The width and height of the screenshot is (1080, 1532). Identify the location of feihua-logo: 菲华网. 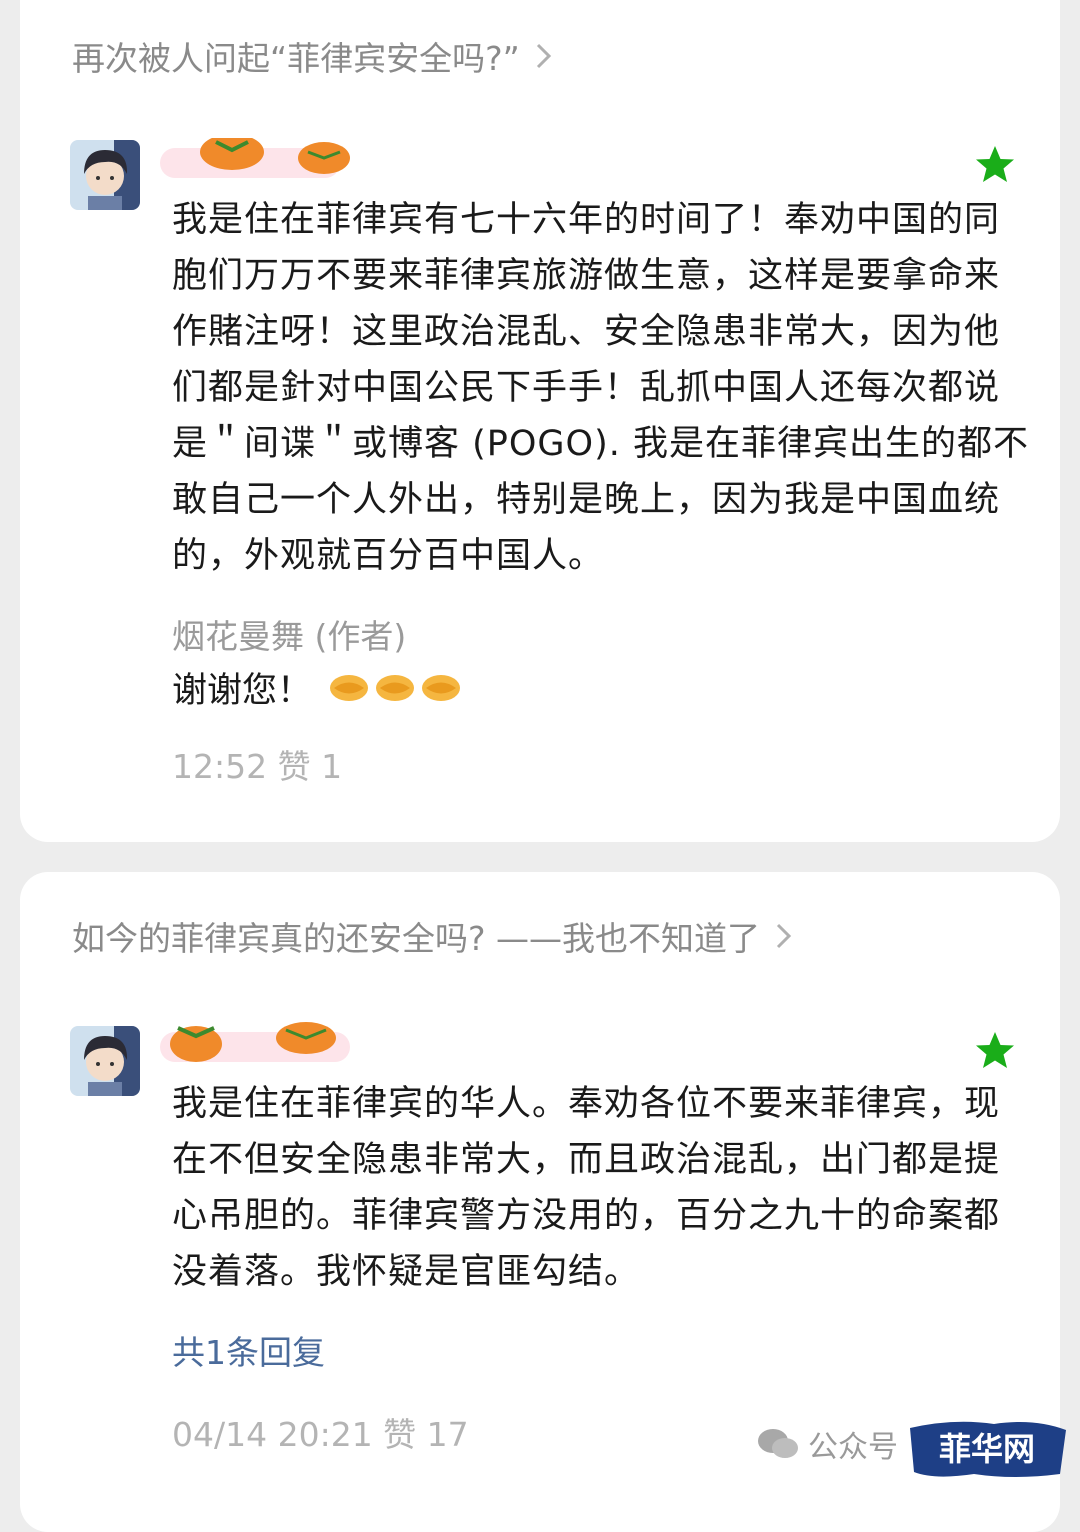
(988, 1449).